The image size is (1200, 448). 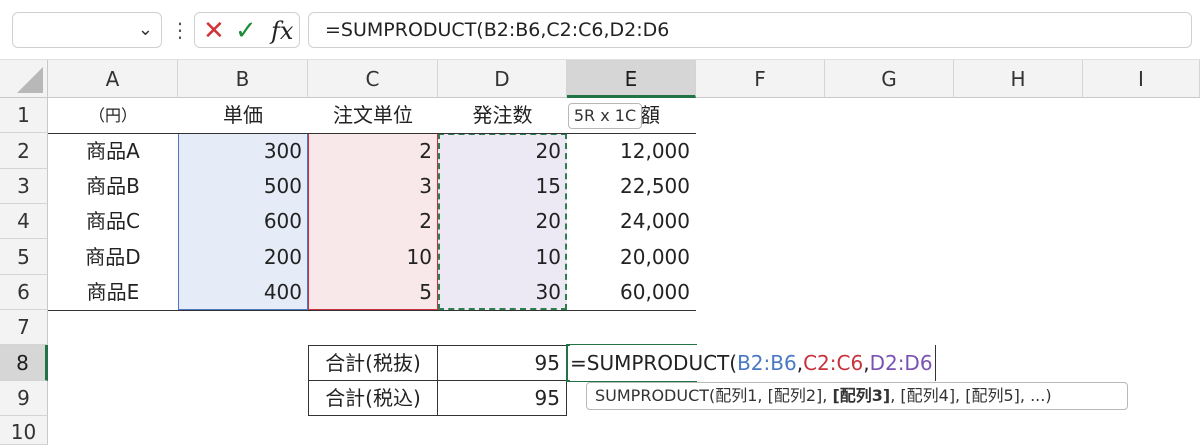 I want to click on function-args-post: , [配列4], [配列5], ...), so click(x=971, y=395).